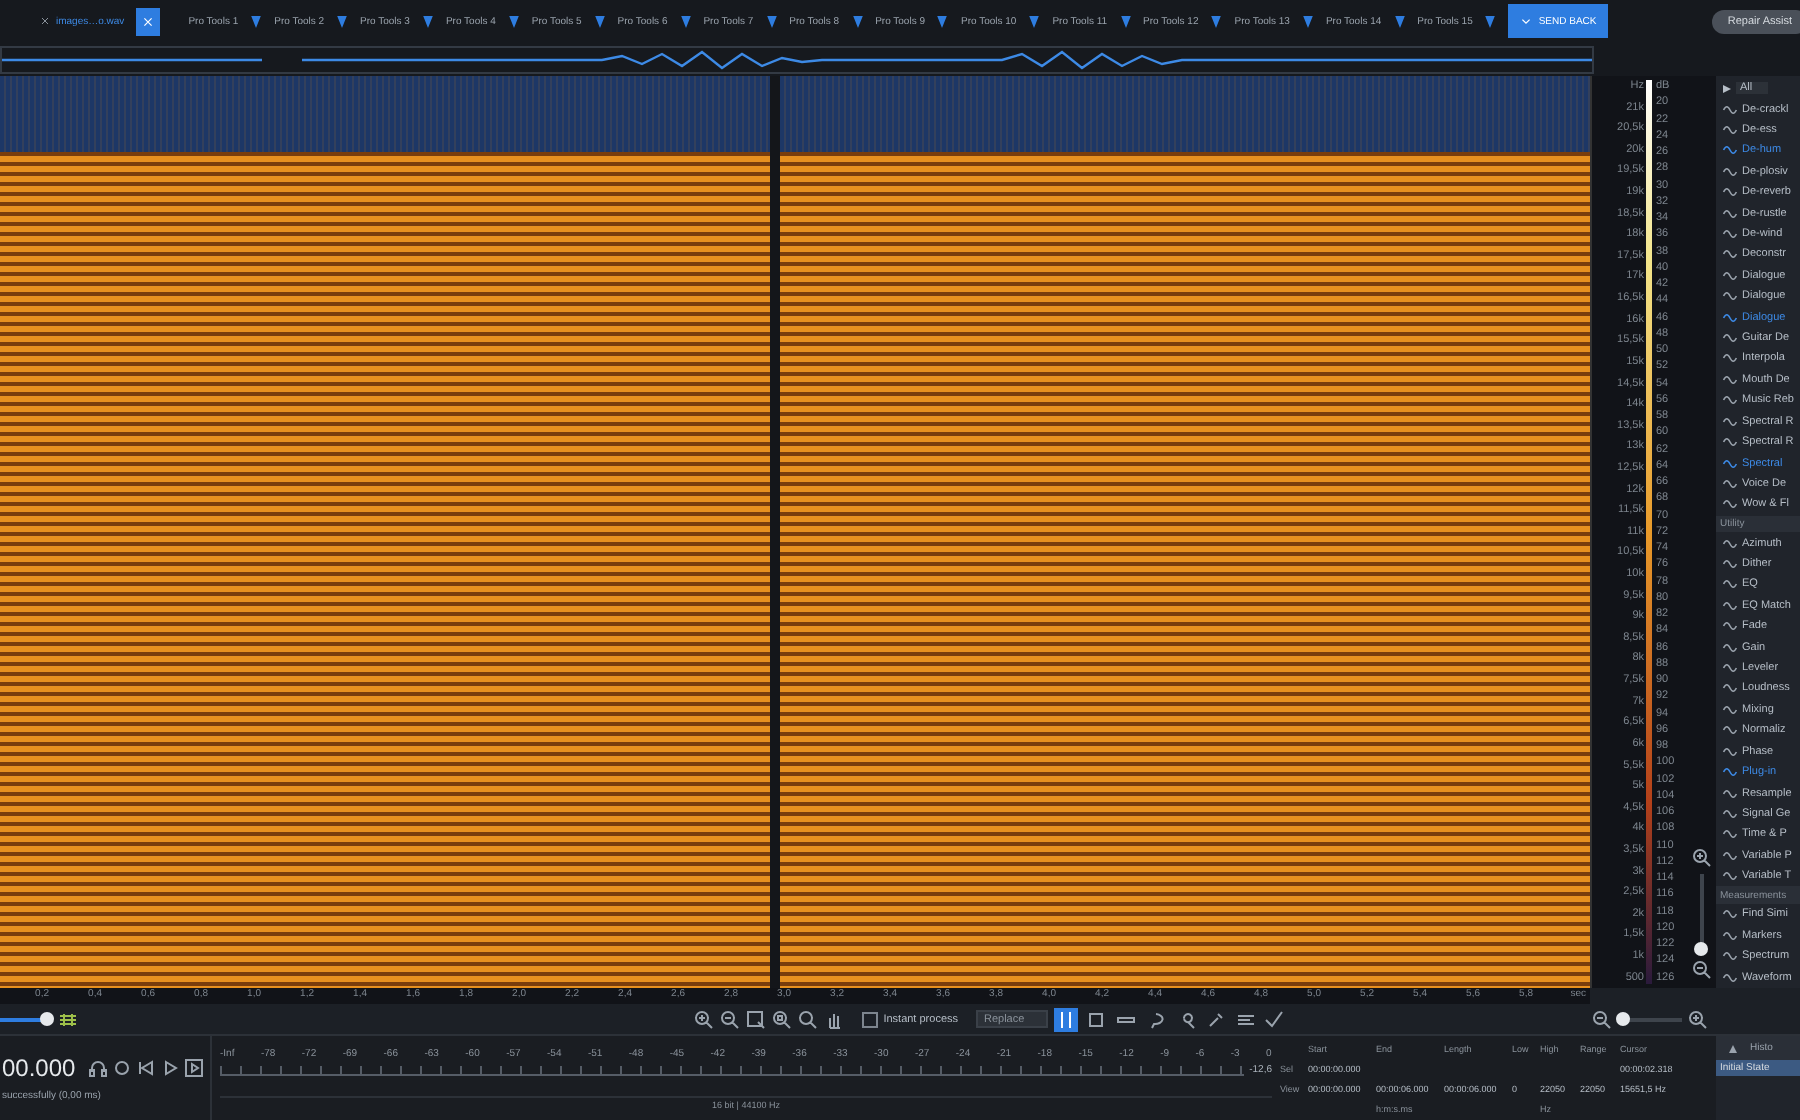  Describe the element at coordinates (145, 1068) in the screenshot. I see `skip-back-icon` at that location.